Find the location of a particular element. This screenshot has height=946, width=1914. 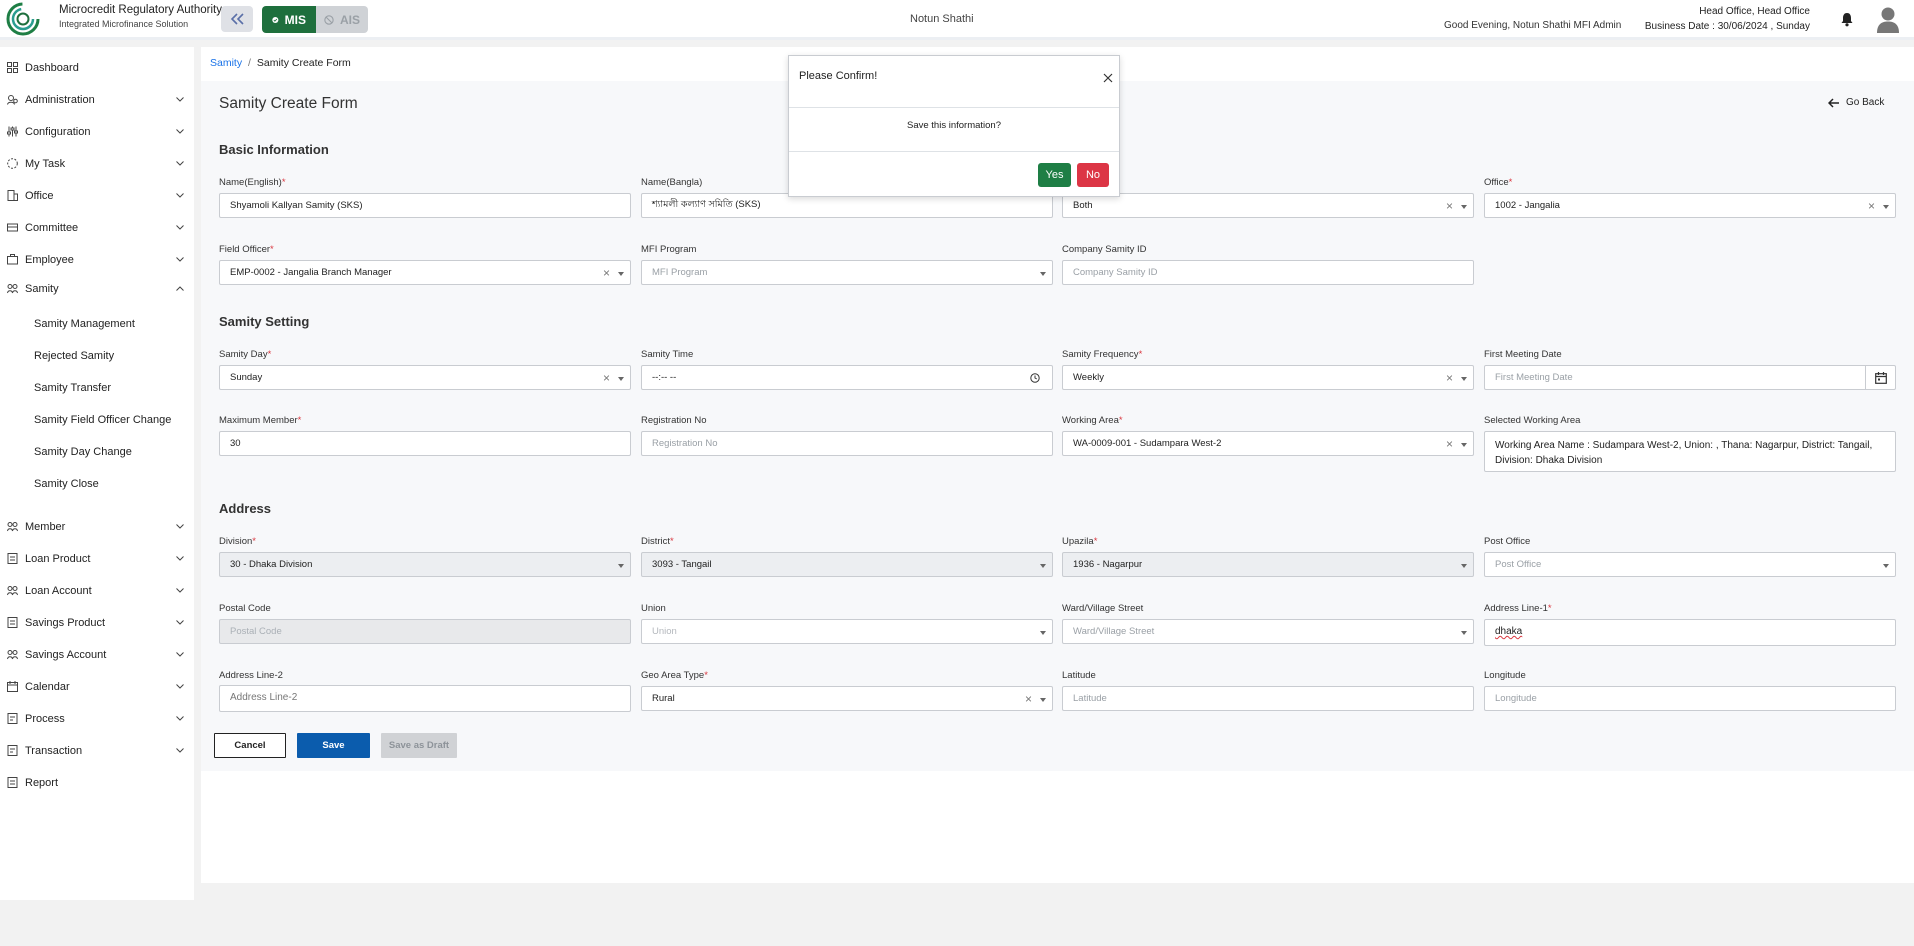

address-line-2-textarea: Address Line-2 is located at coordinates (425, 698).